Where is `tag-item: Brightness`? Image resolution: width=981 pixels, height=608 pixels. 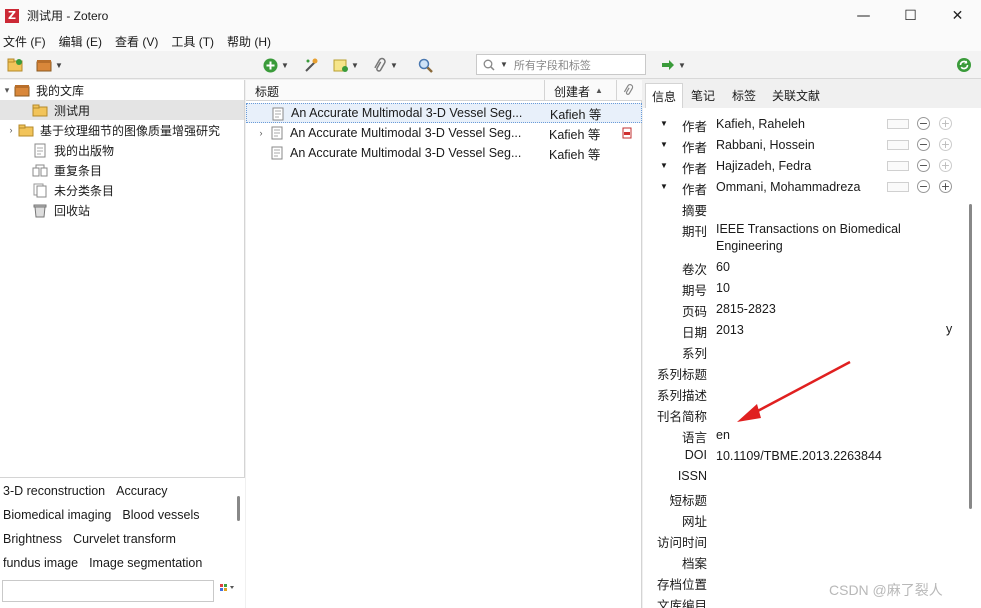
tag-item: Brightness is located at coordinates (32, 539).